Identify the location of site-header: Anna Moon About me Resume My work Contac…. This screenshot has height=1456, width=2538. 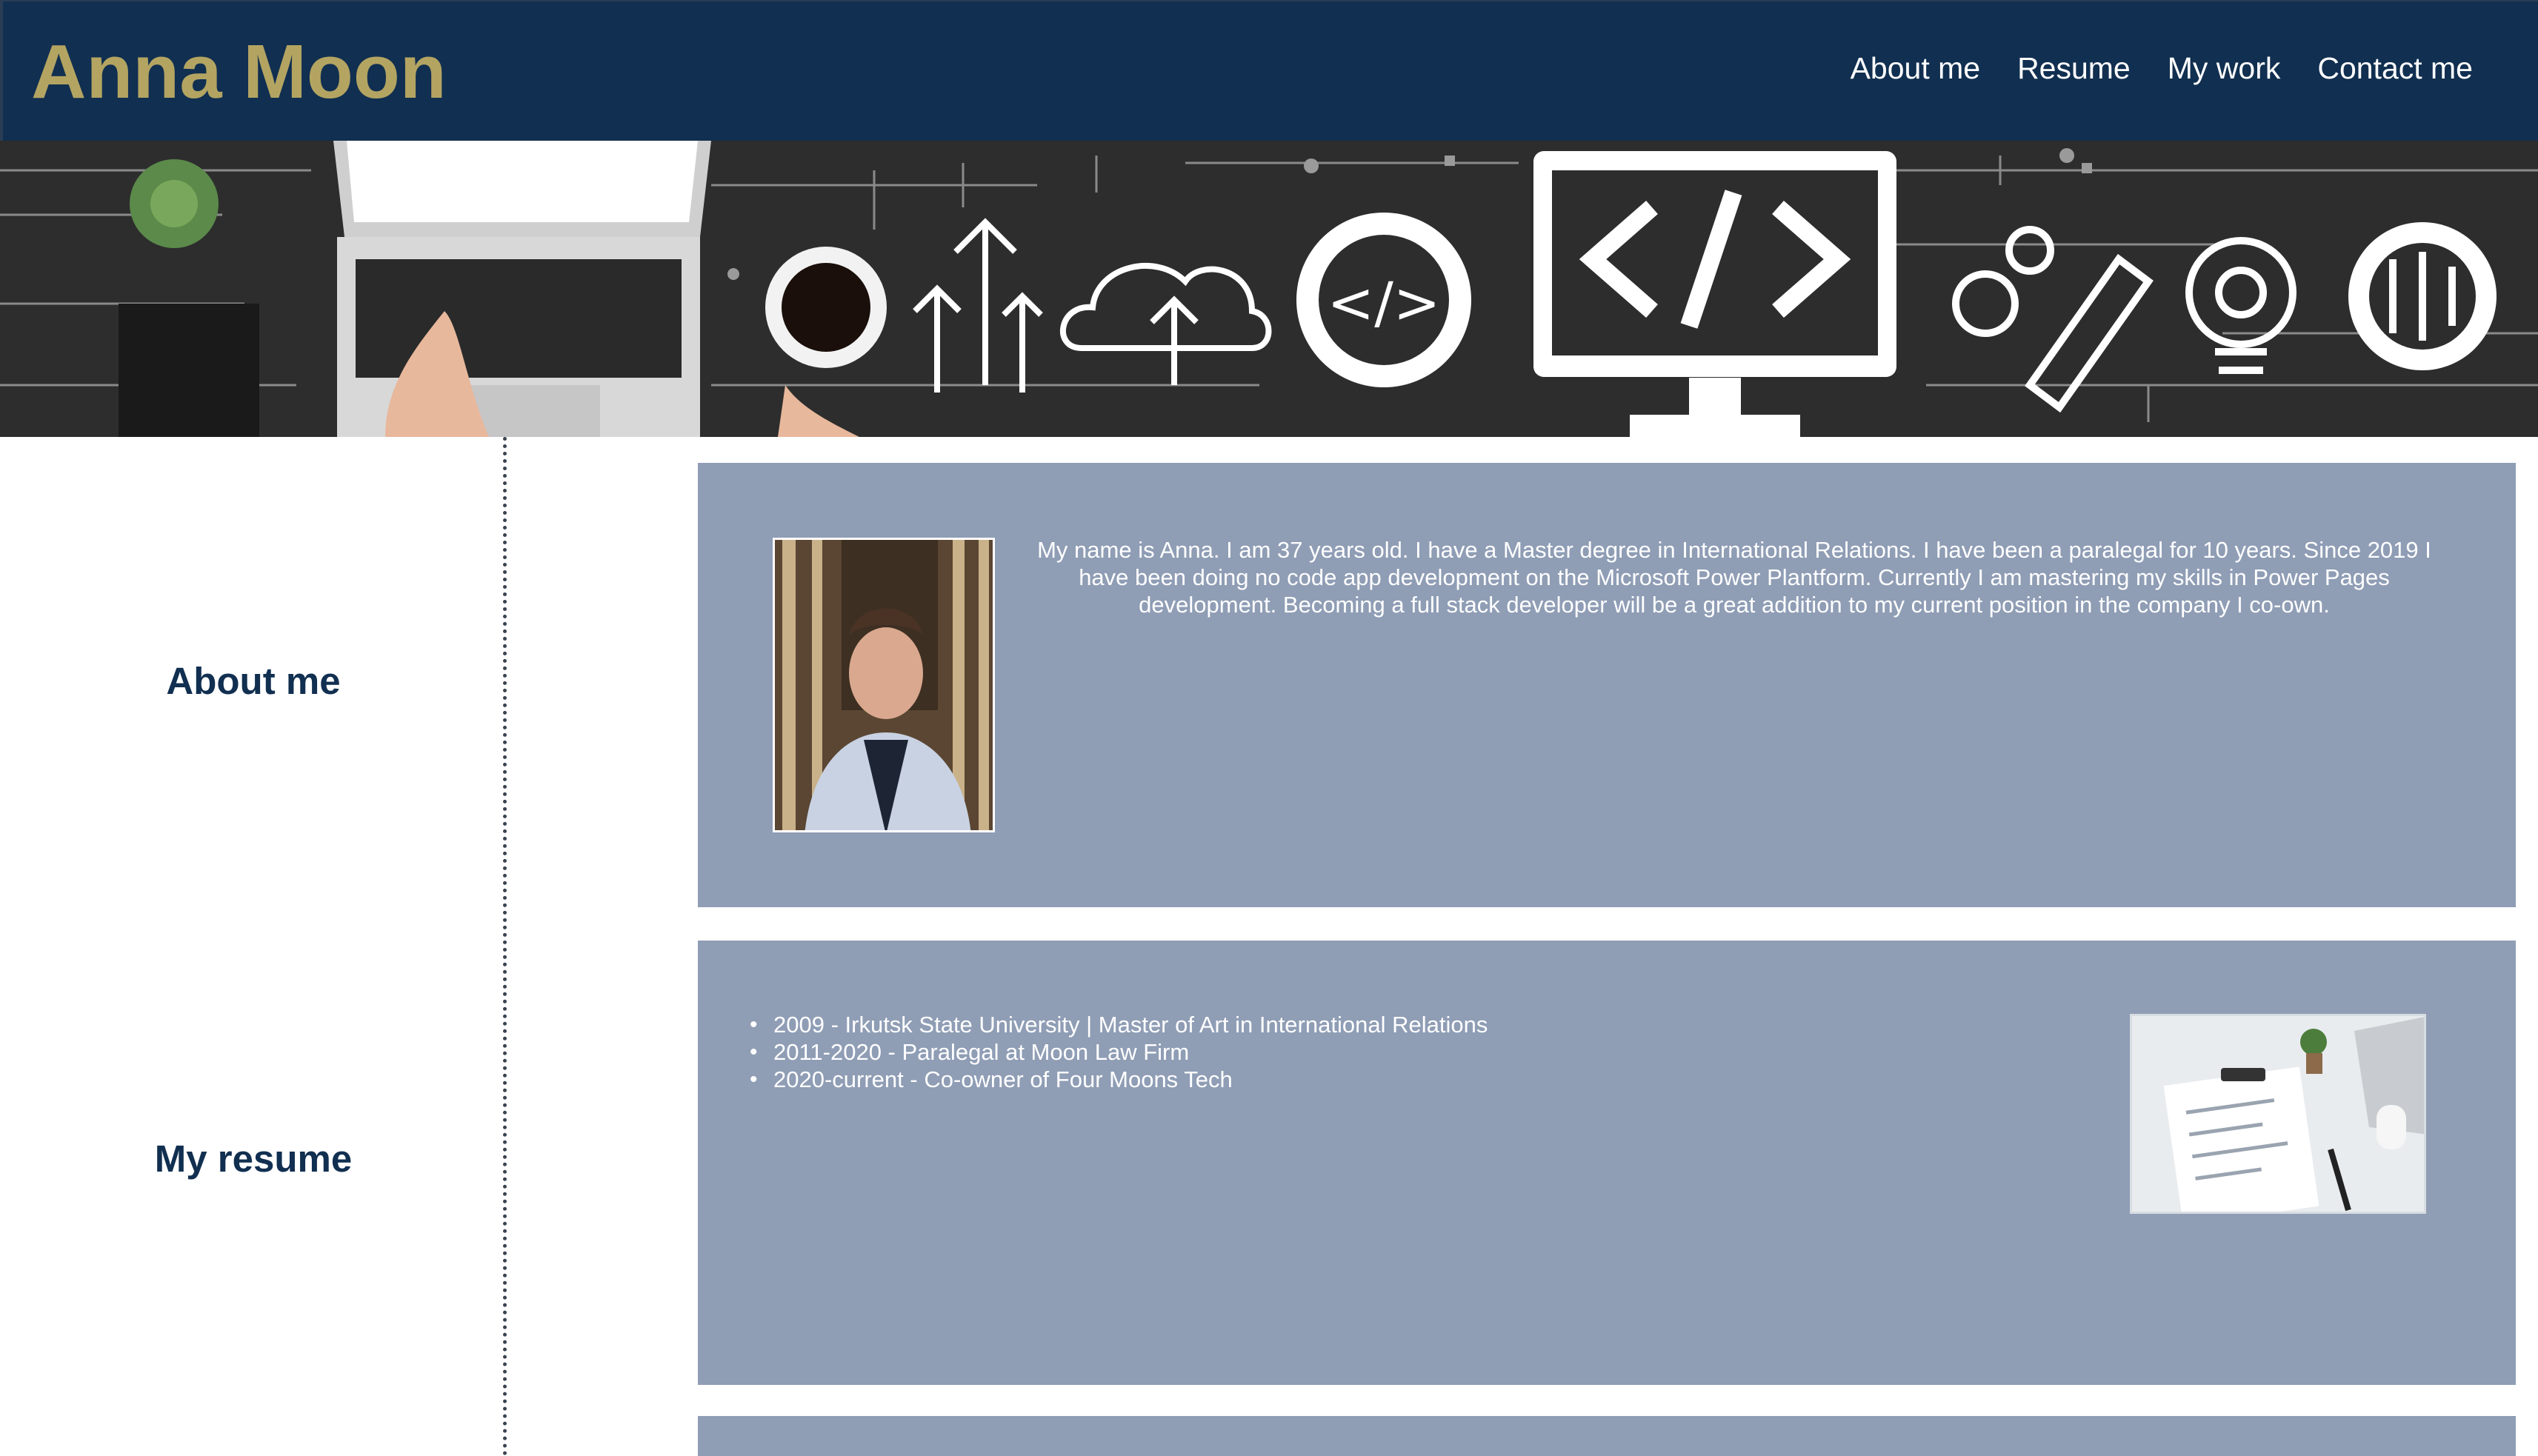
(1269, 70).